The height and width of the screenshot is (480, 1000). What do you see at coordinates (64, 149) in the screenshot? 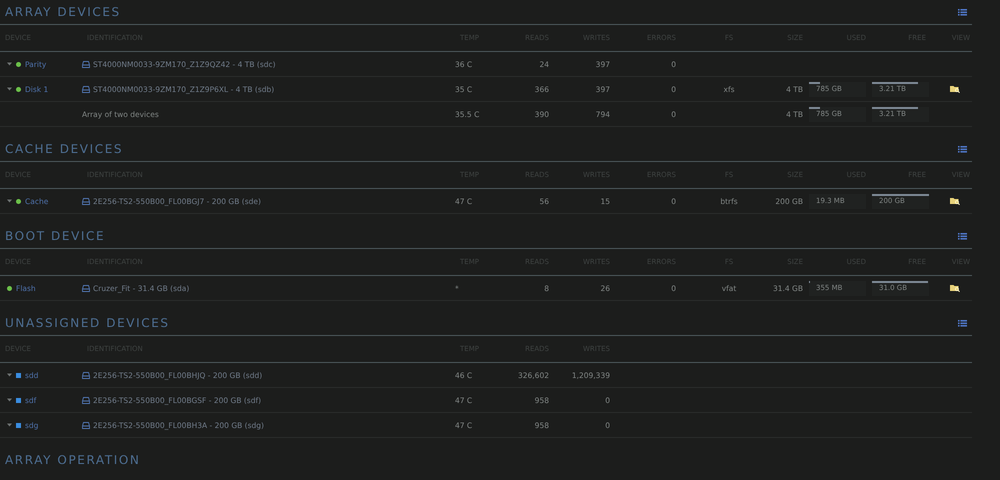
I see `section-title: CACHE DEVICES` at bounding box center [64, 149].